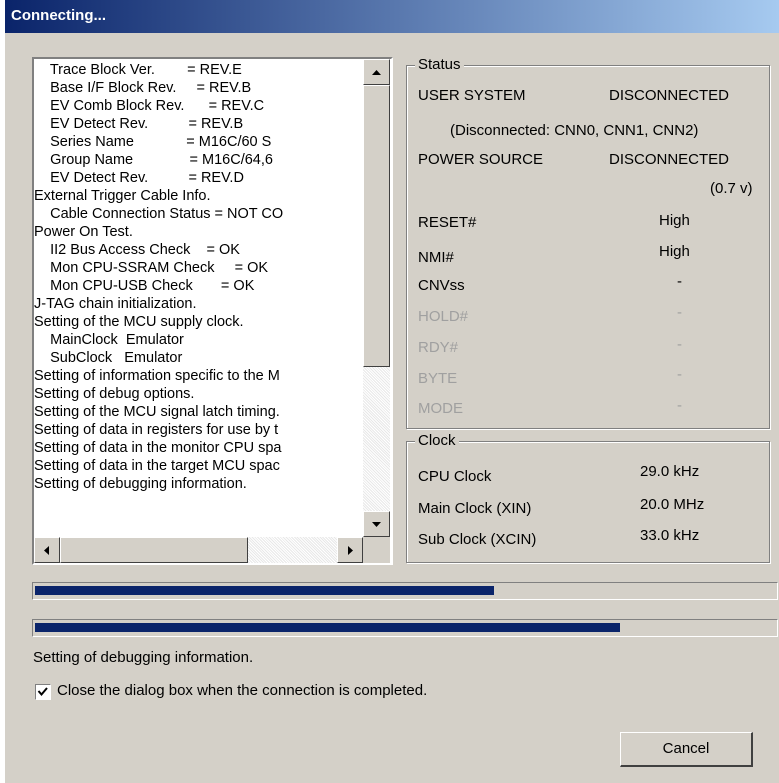  What do you see at coordinates (264, 590) in the screenshot?
I see `progress-fill-primary` at bounding box center [264, 590].